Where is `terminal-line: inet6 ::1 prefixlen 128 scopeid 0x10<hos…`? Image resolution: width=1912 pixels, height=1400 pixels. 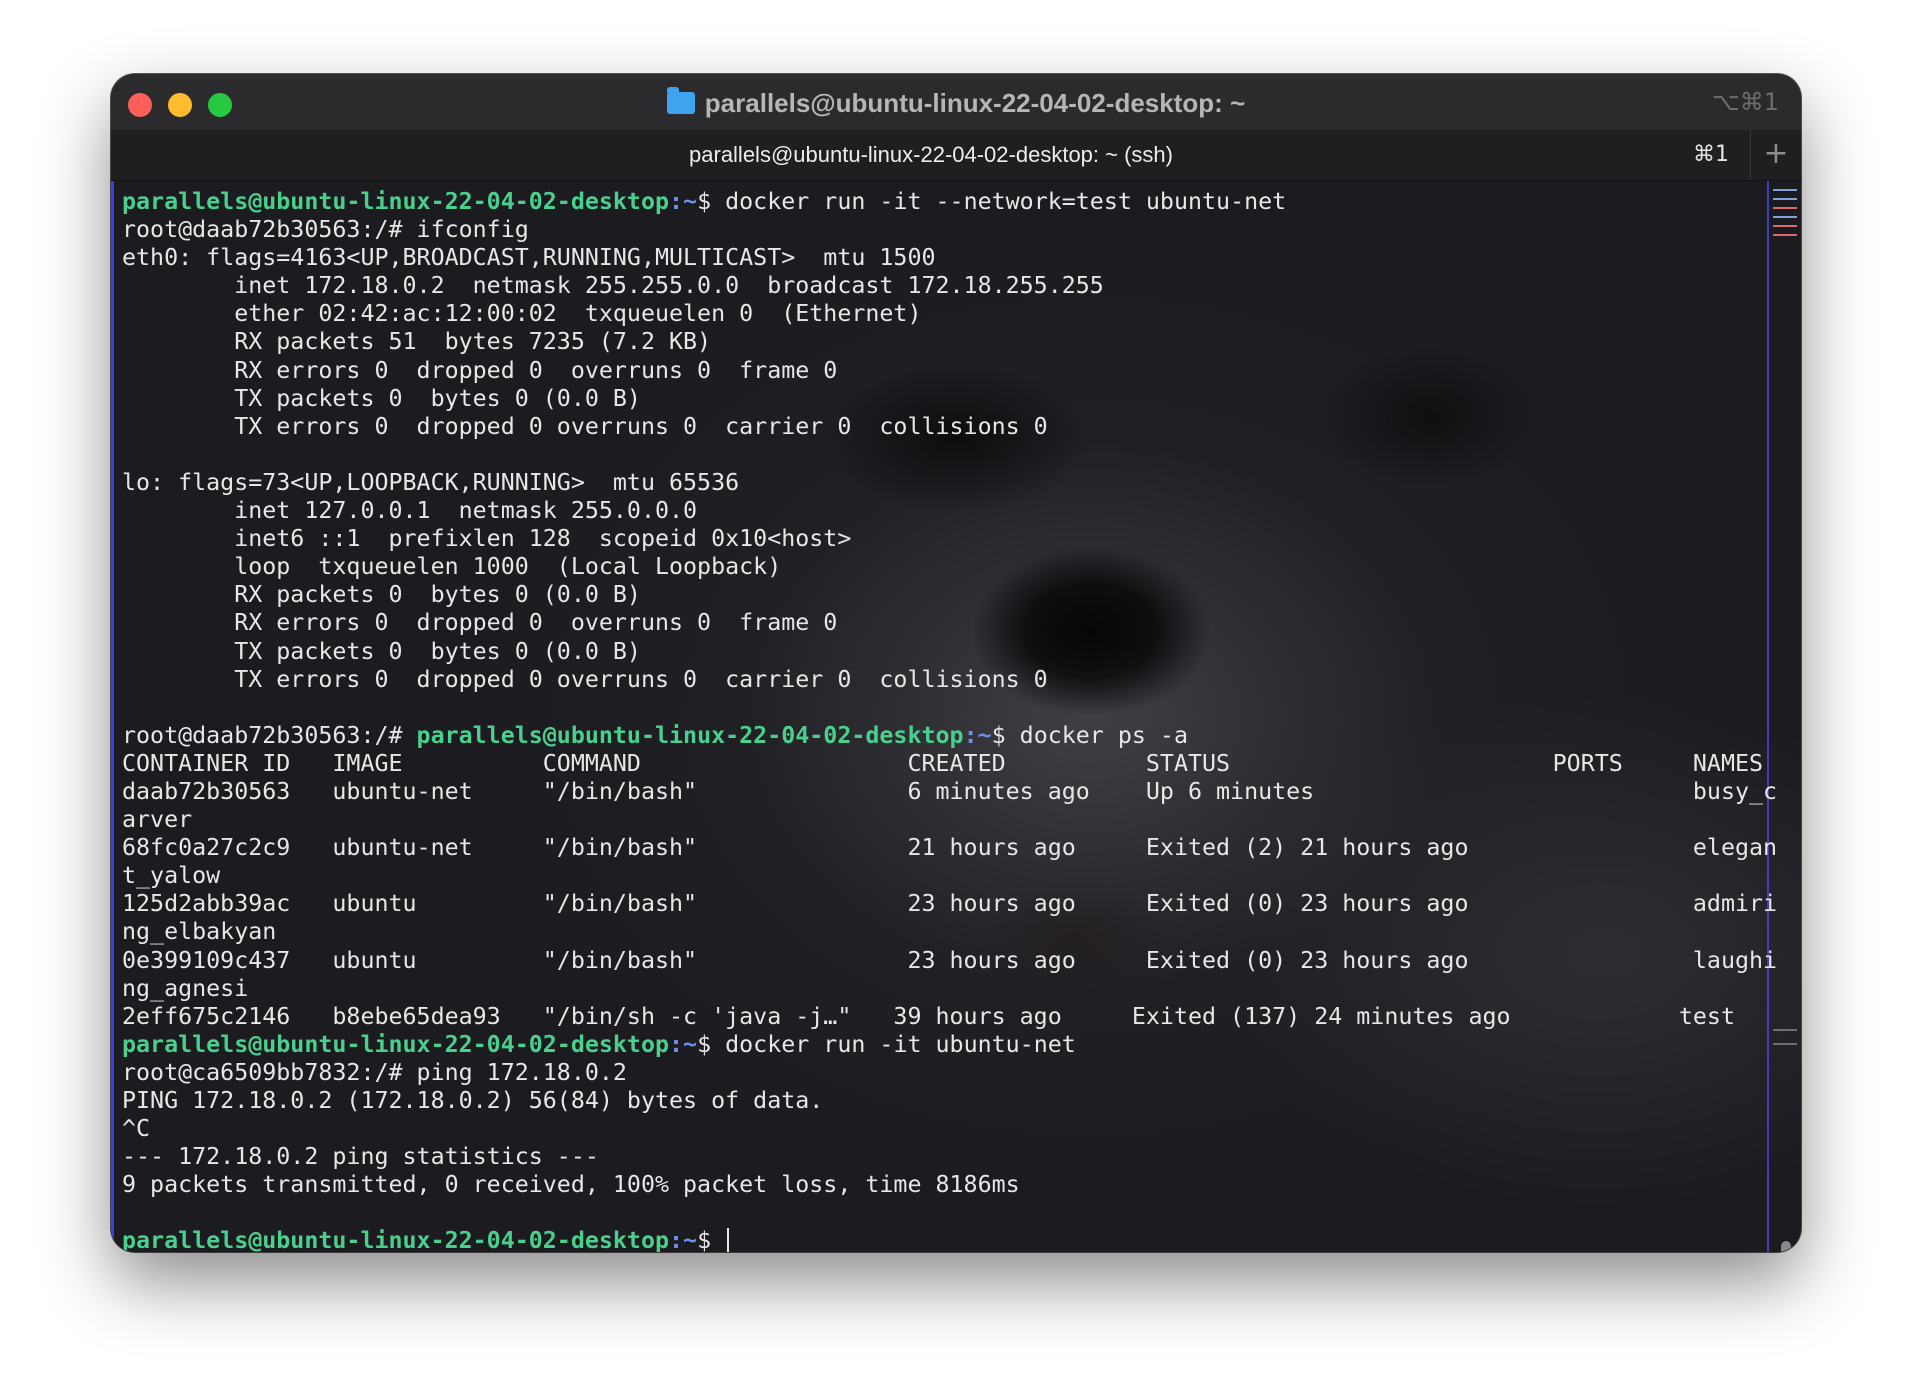 terminal-line: inet6 ::1 prefixlen 128 scopeid 0x10<hos… is located at coordinates (949, 539).